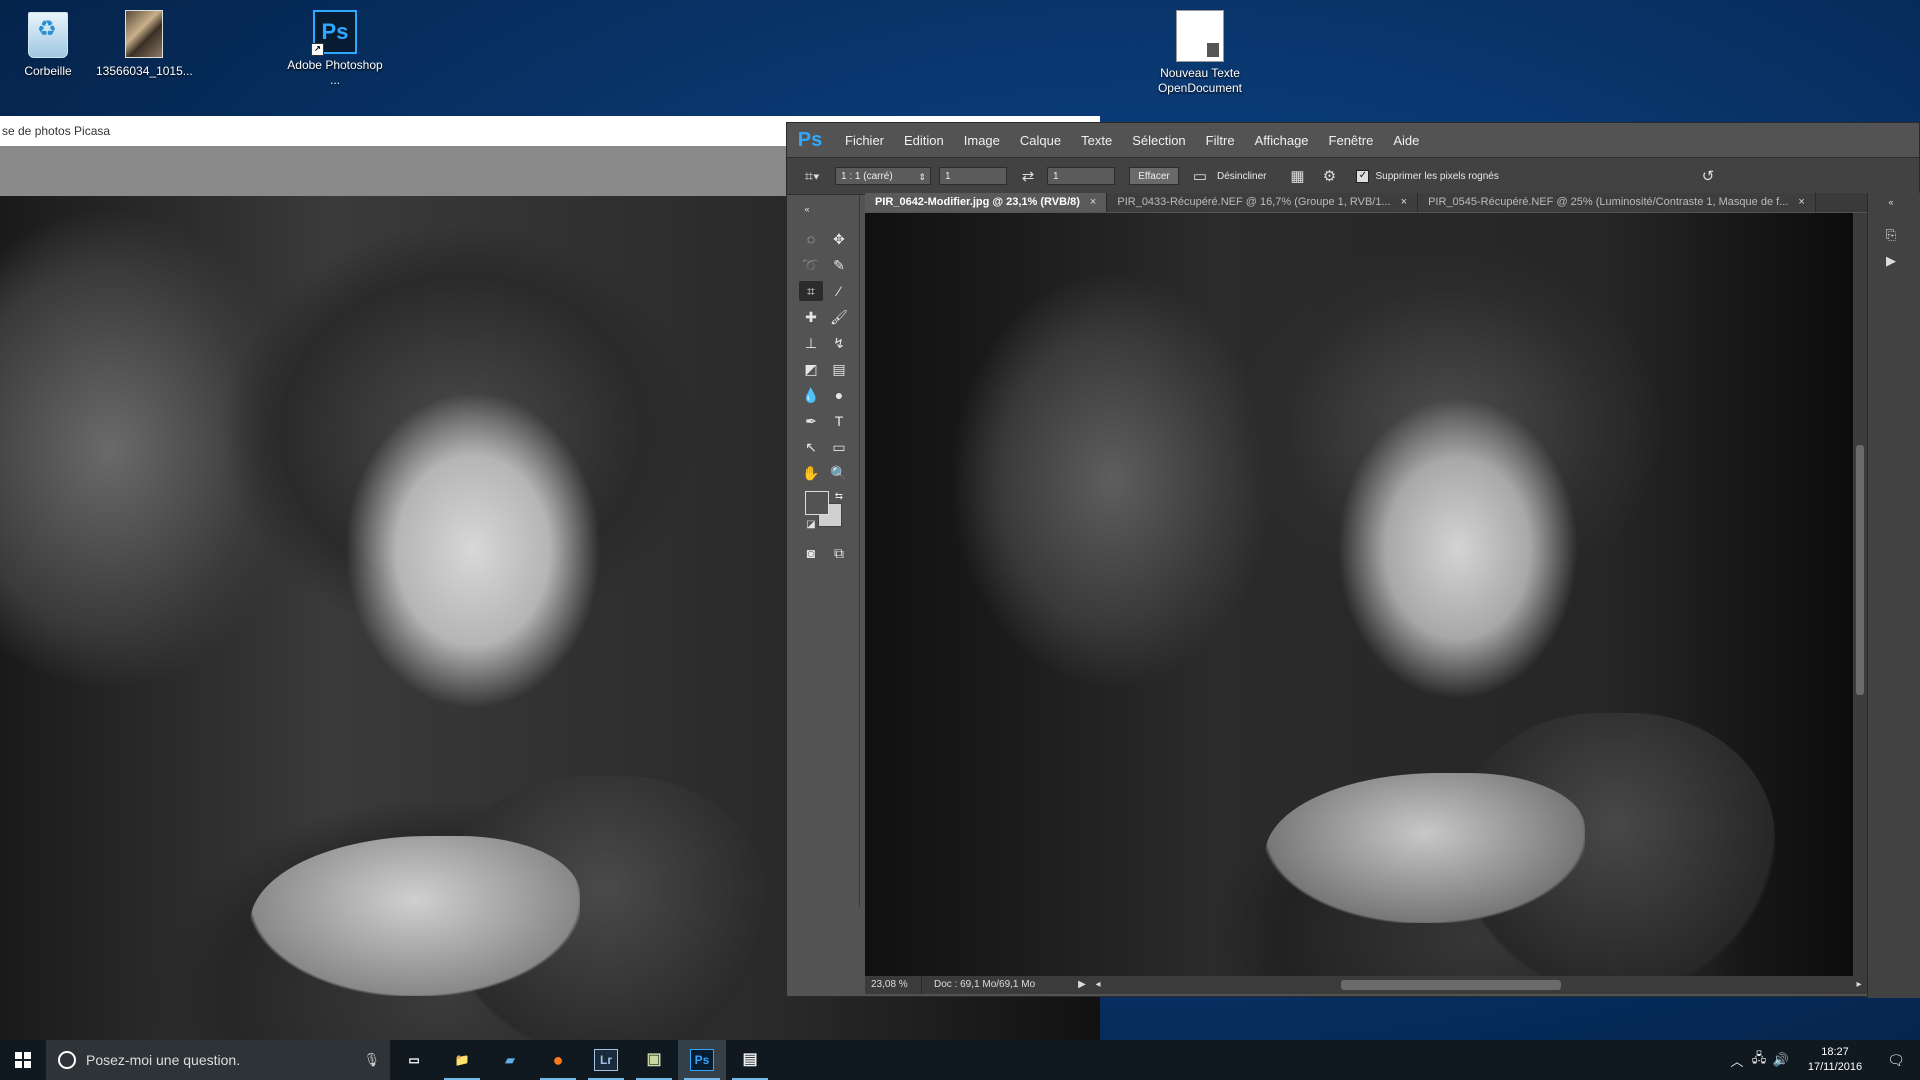 The image size is (1920, 1080). Describe the element at coordinates (1082, 985) in the screenshot. I see `status-menu-arrow-icon: ▶` at that location.